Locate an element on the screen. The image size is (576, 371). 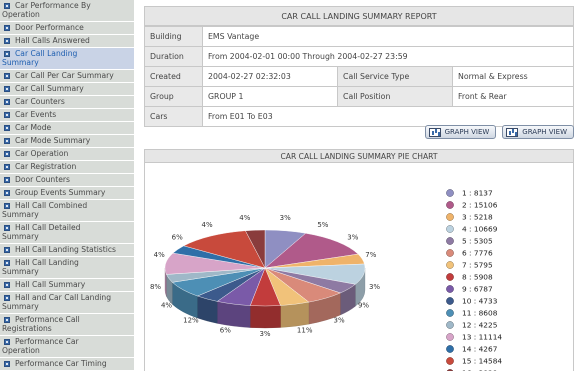
legend-entry-6: 6 : 7776 is located at coordinates (477, 253).